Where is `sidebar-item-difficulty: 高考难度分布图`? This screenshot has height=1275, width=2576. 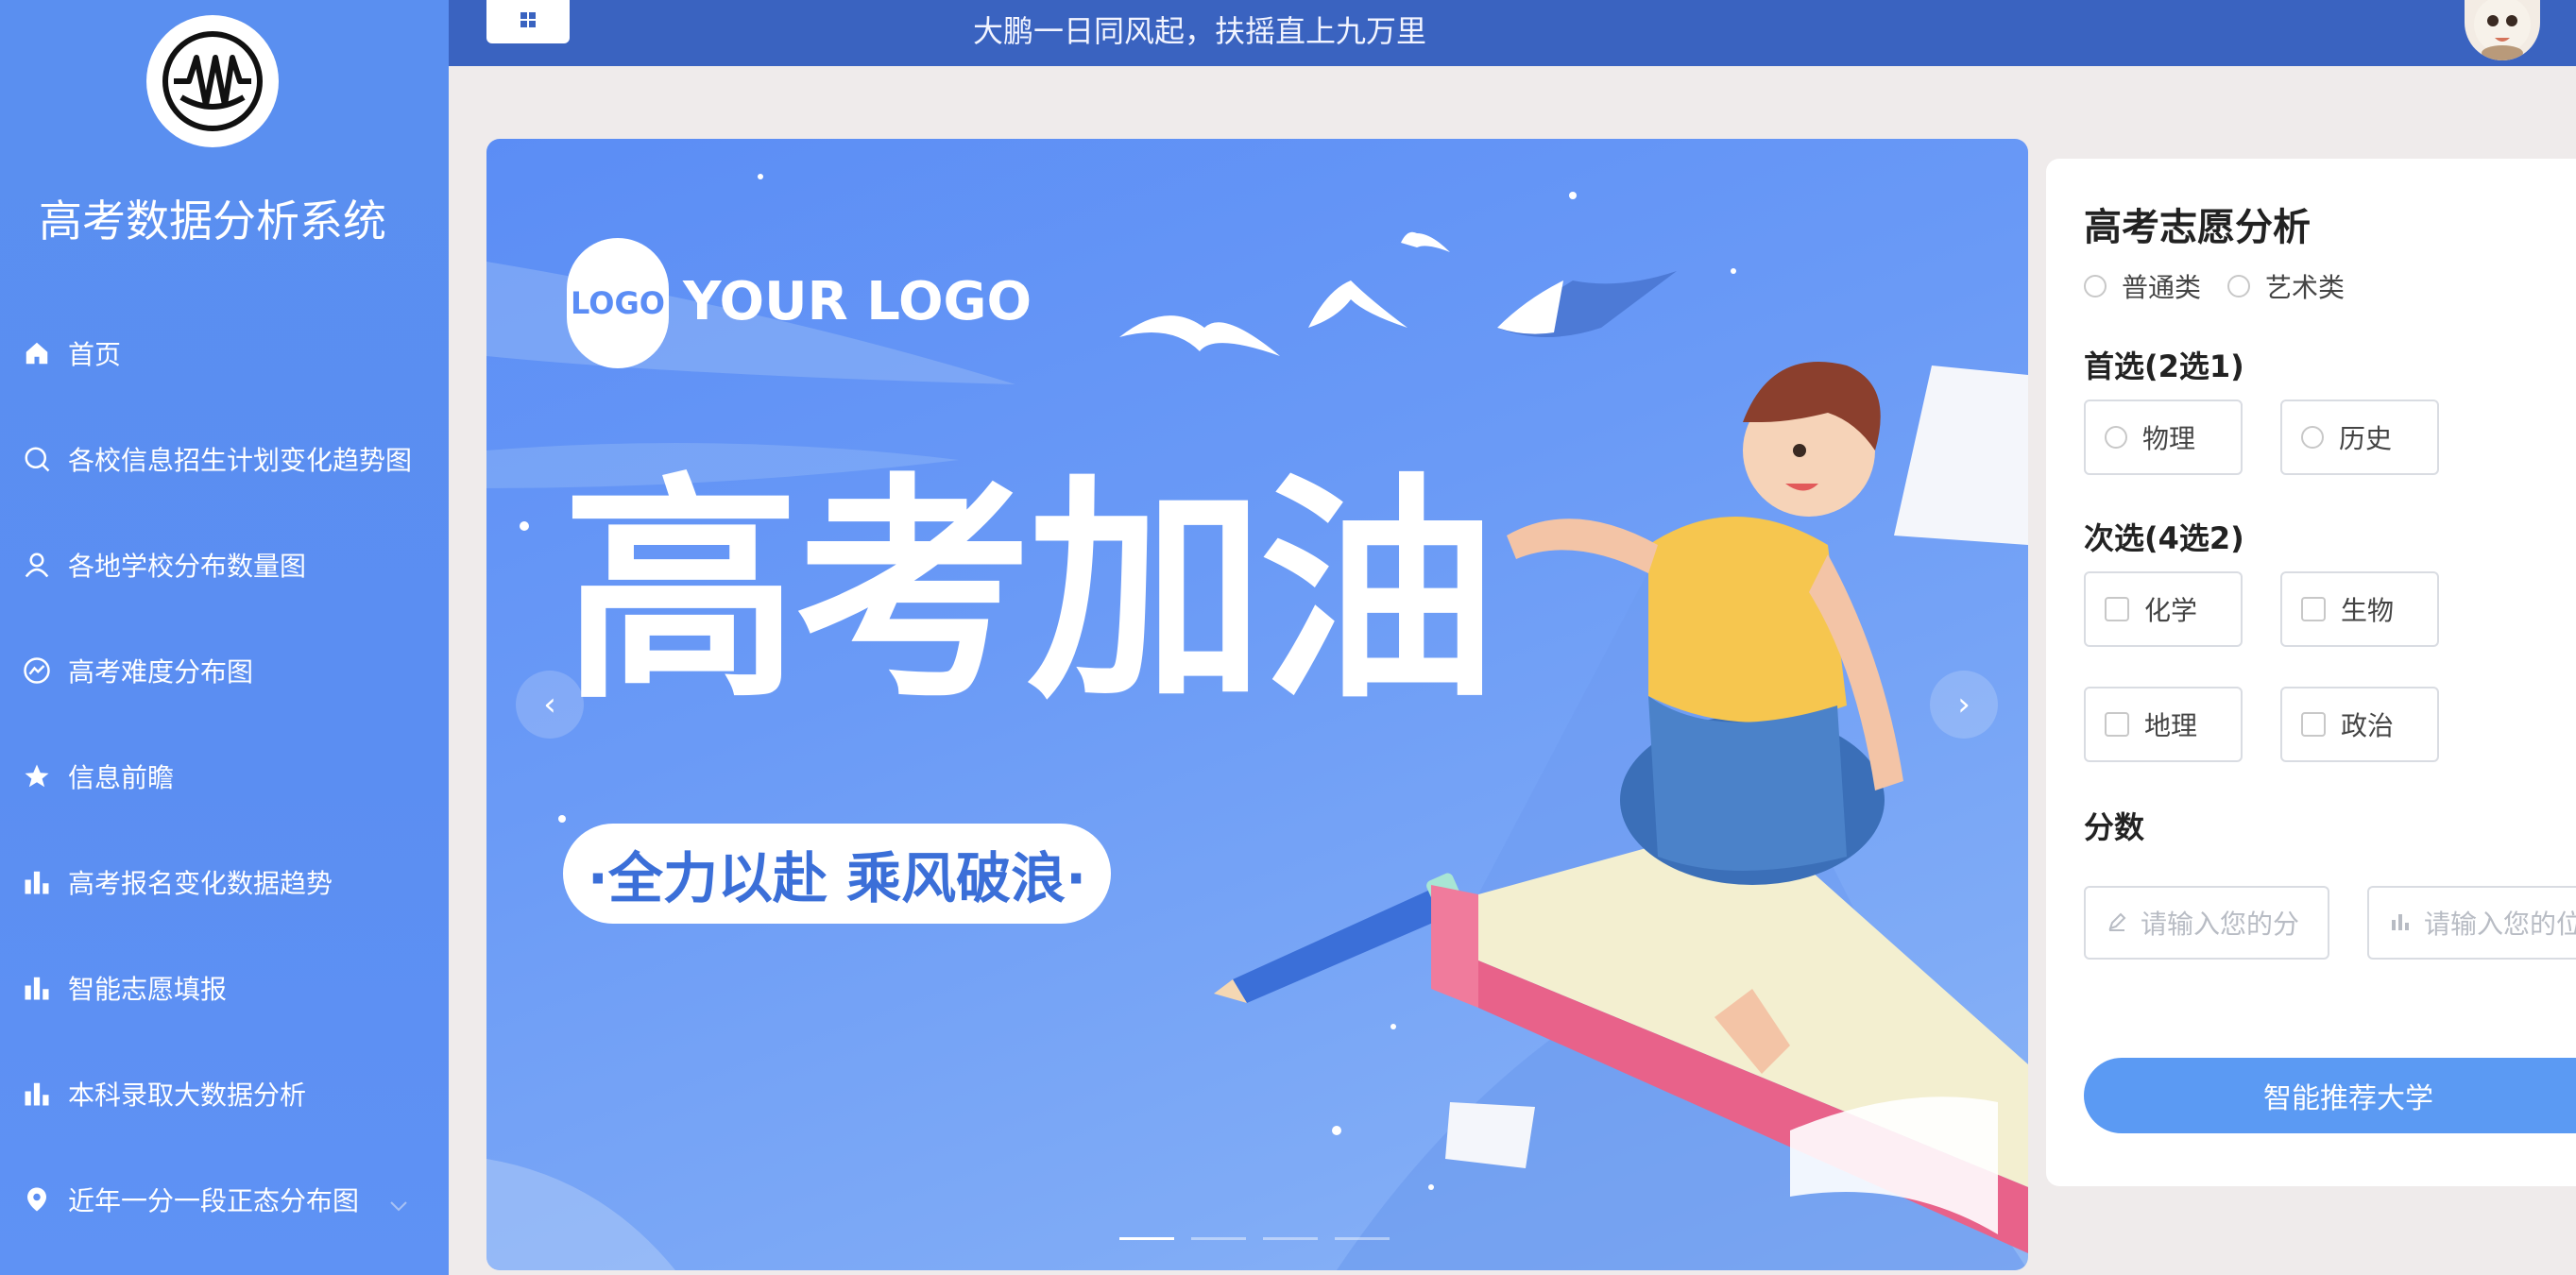 sidebar-item-difficulty: 高考难度分布图 is located at coordinates (225, 670).